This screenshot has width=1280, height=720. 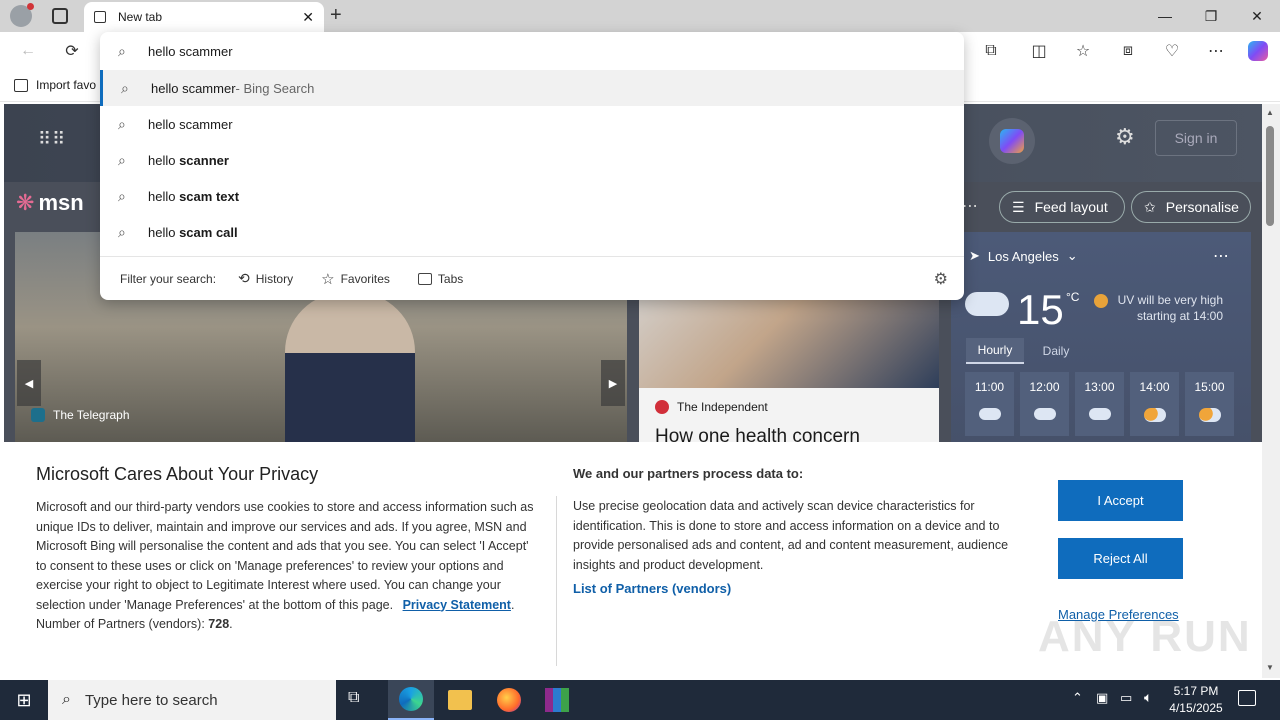 I want to click on history-icon: ⟲, so click(x=244, y=278).